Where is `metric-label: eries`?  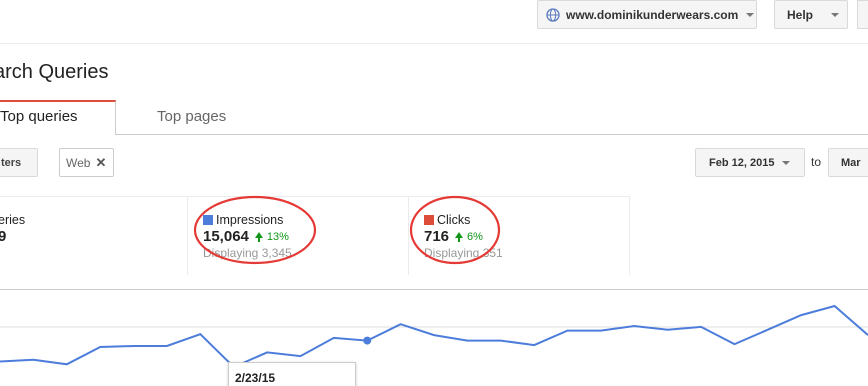 metric-label: eries is located at coordinates (13, 220).